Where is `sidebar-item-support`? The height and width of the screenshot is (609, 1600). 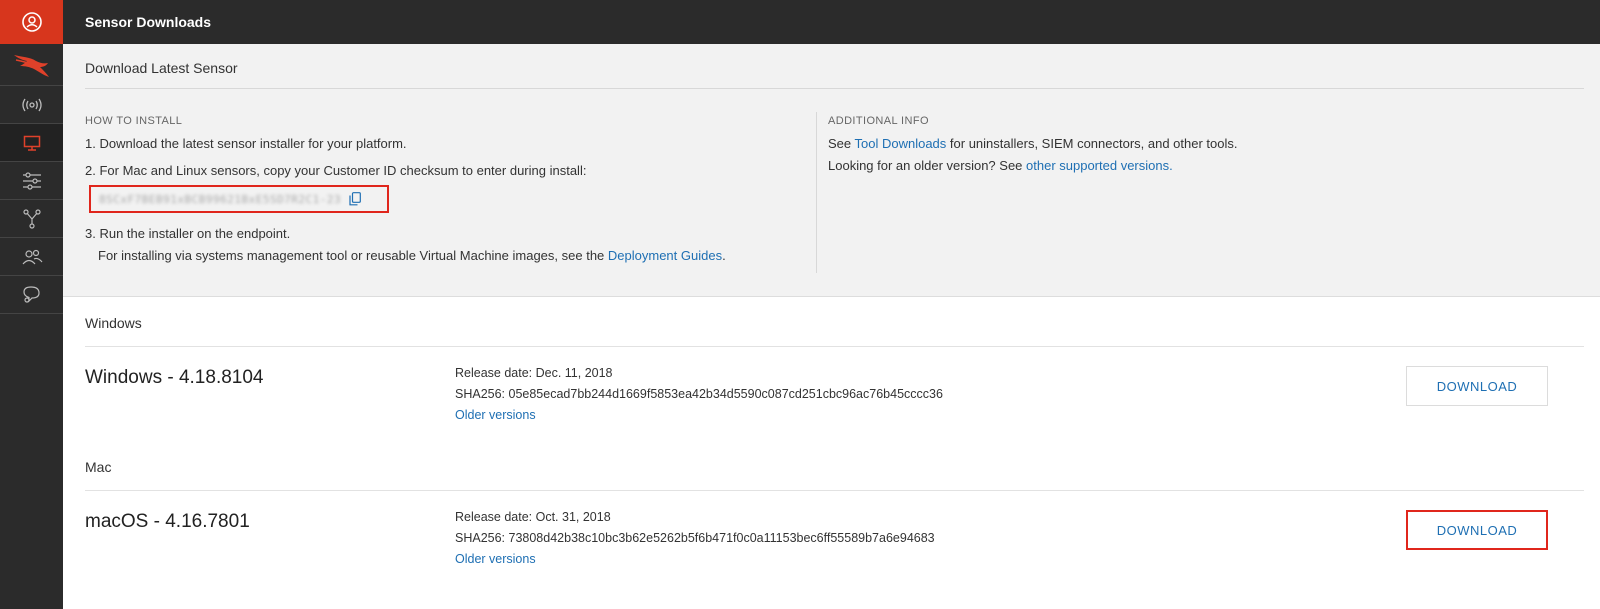
sidebar-item-support is located at coordinates (31, 295).